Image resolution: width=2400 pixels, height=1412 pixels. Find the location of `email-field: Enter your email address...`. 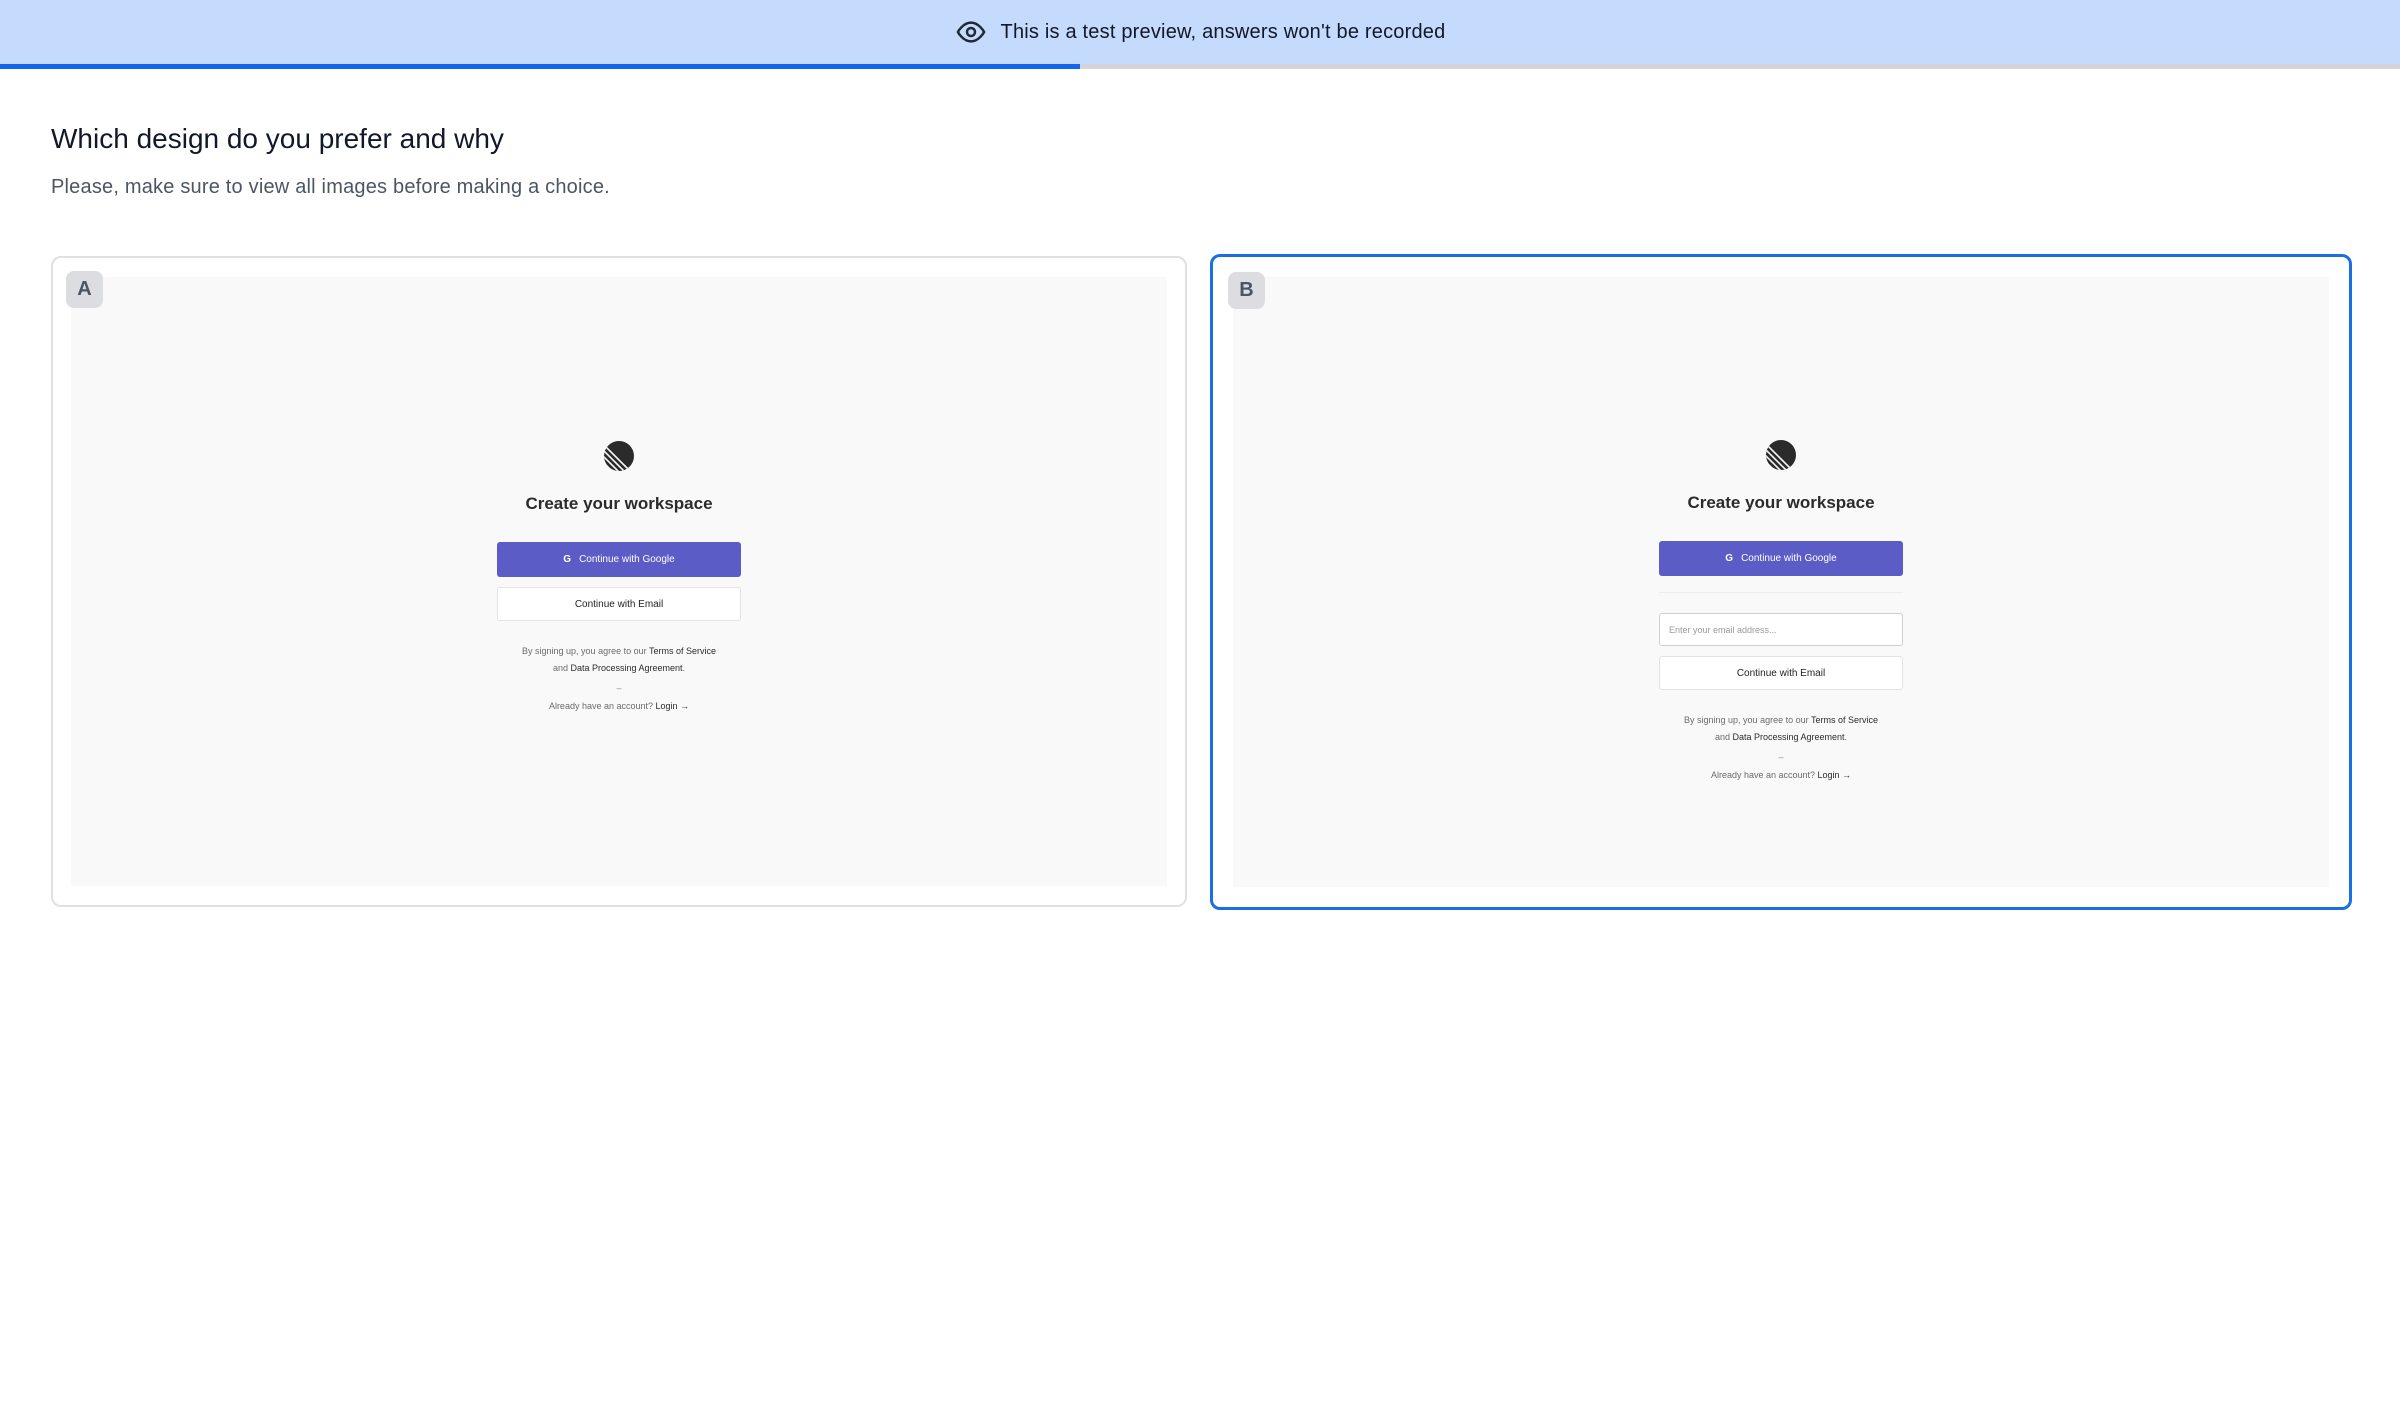

email-field: Enter your email address... is located at coordinates (1781, 629).